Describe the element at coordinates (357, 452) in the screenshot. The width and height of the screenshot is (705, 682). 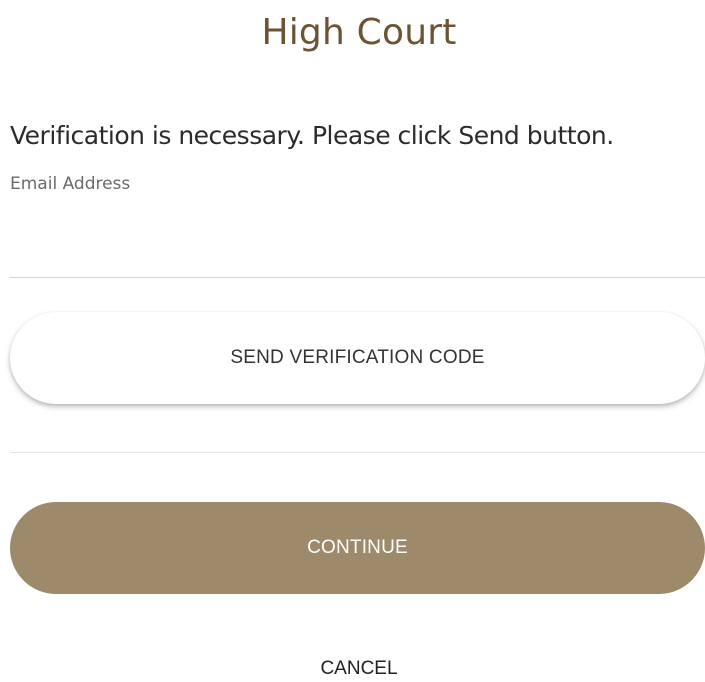
I see `divider` at that location.